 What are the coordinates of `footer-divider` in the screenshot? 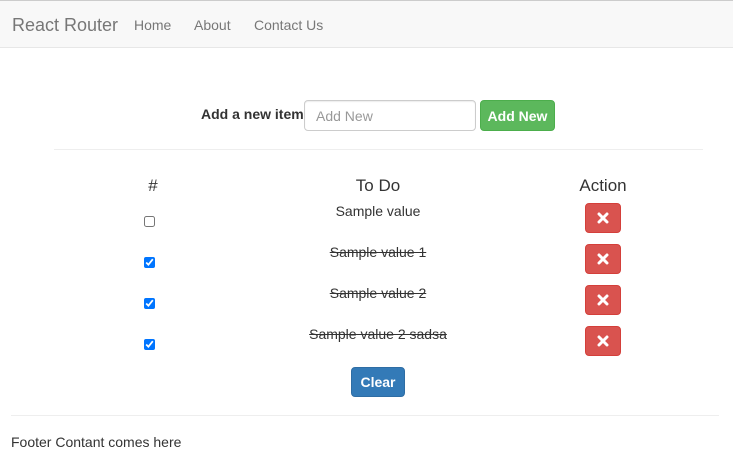 It's located at (365, 415).